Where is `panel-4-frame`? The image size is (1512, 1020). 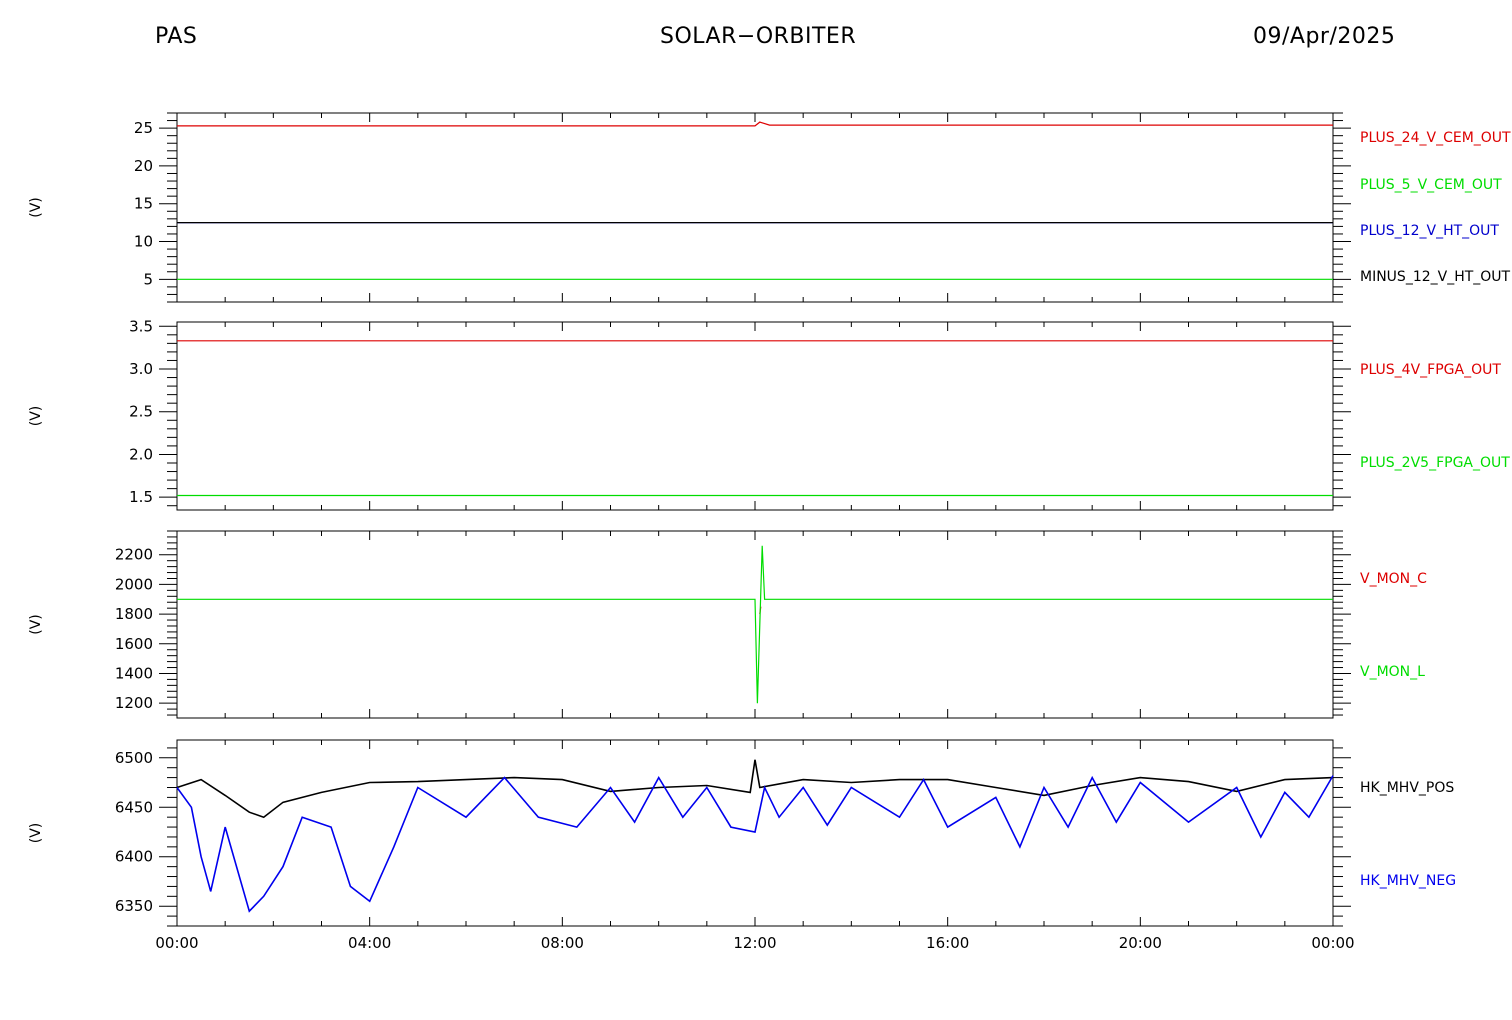 panel-4-frame is located at coordinates (755, 833).